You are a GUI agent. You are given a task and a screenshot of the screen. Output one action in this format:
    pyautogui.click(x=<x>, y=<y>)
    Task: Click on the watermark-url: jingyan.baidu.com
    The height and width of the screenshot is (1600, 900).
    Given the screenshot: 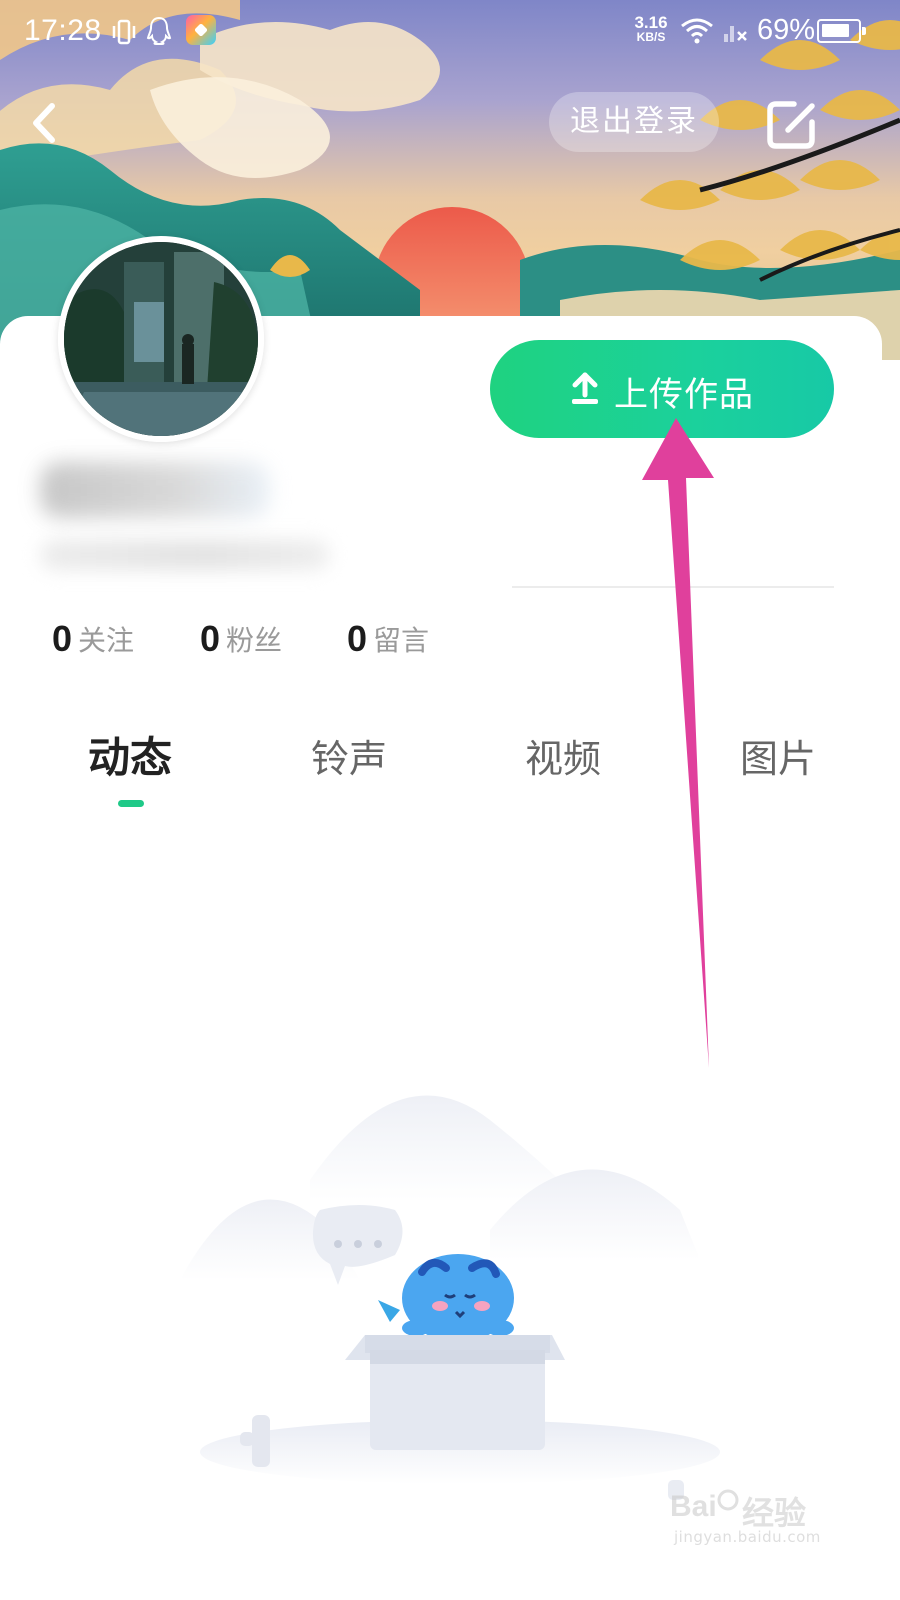 What is the action you would take?
    pyautogui.click(x=747, y=1537)
    